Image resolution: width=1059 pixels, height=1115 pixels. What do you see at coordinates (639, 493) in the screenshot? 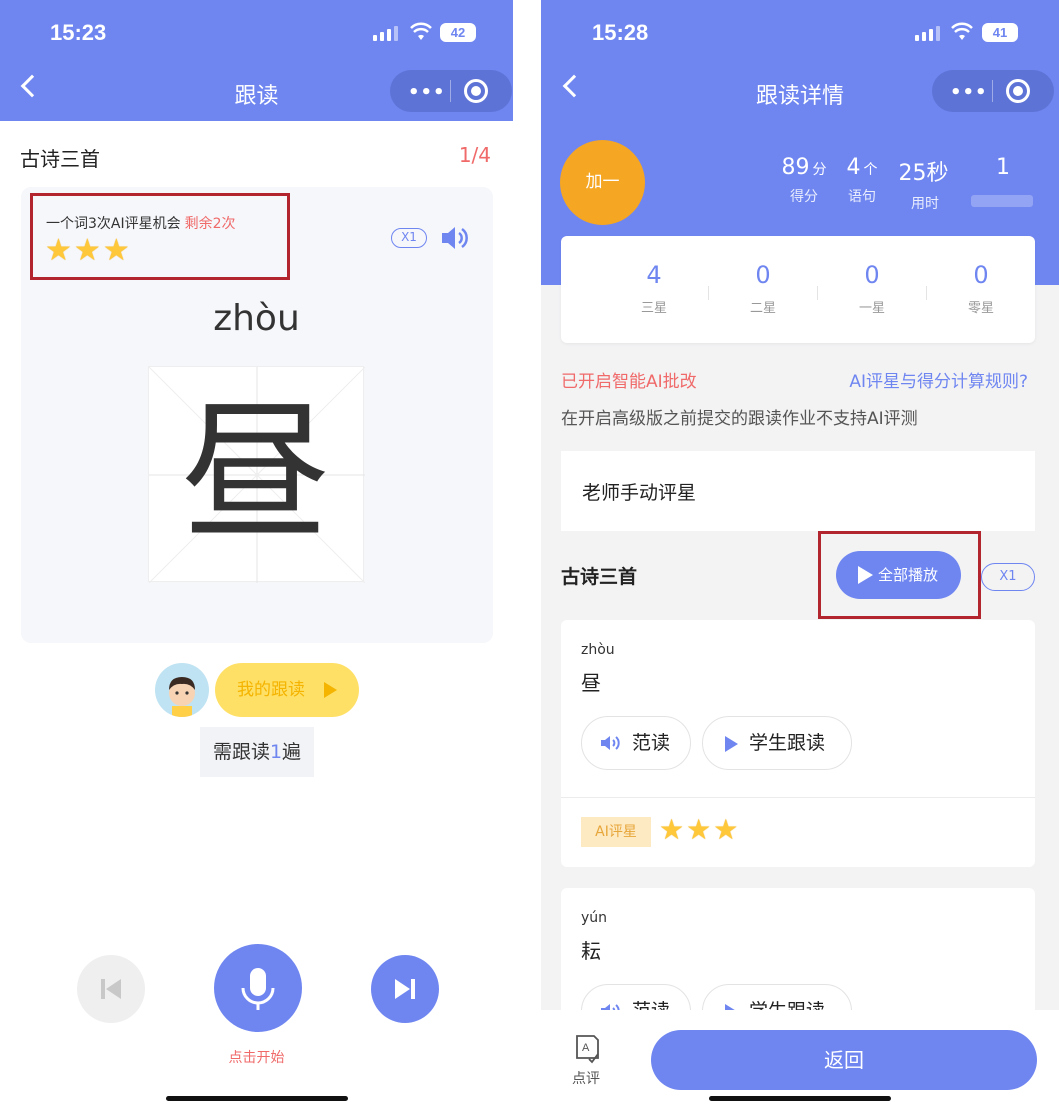
I see `manual-rating-label: 老师手动评星` at bounding box center [639, 493].